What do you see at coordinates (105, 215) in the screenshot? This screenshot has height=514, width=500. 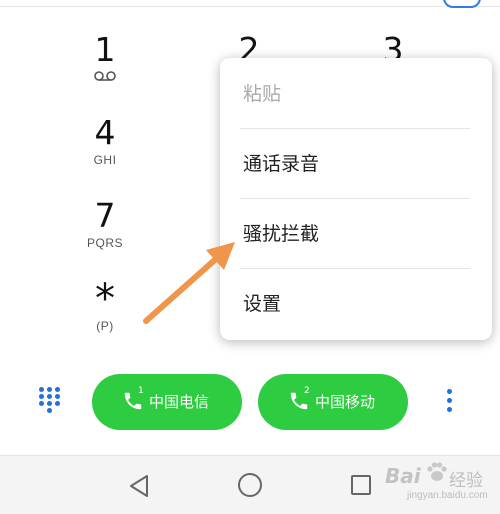 I see `key-7-digit: 7` at bounding box center [105, 215].